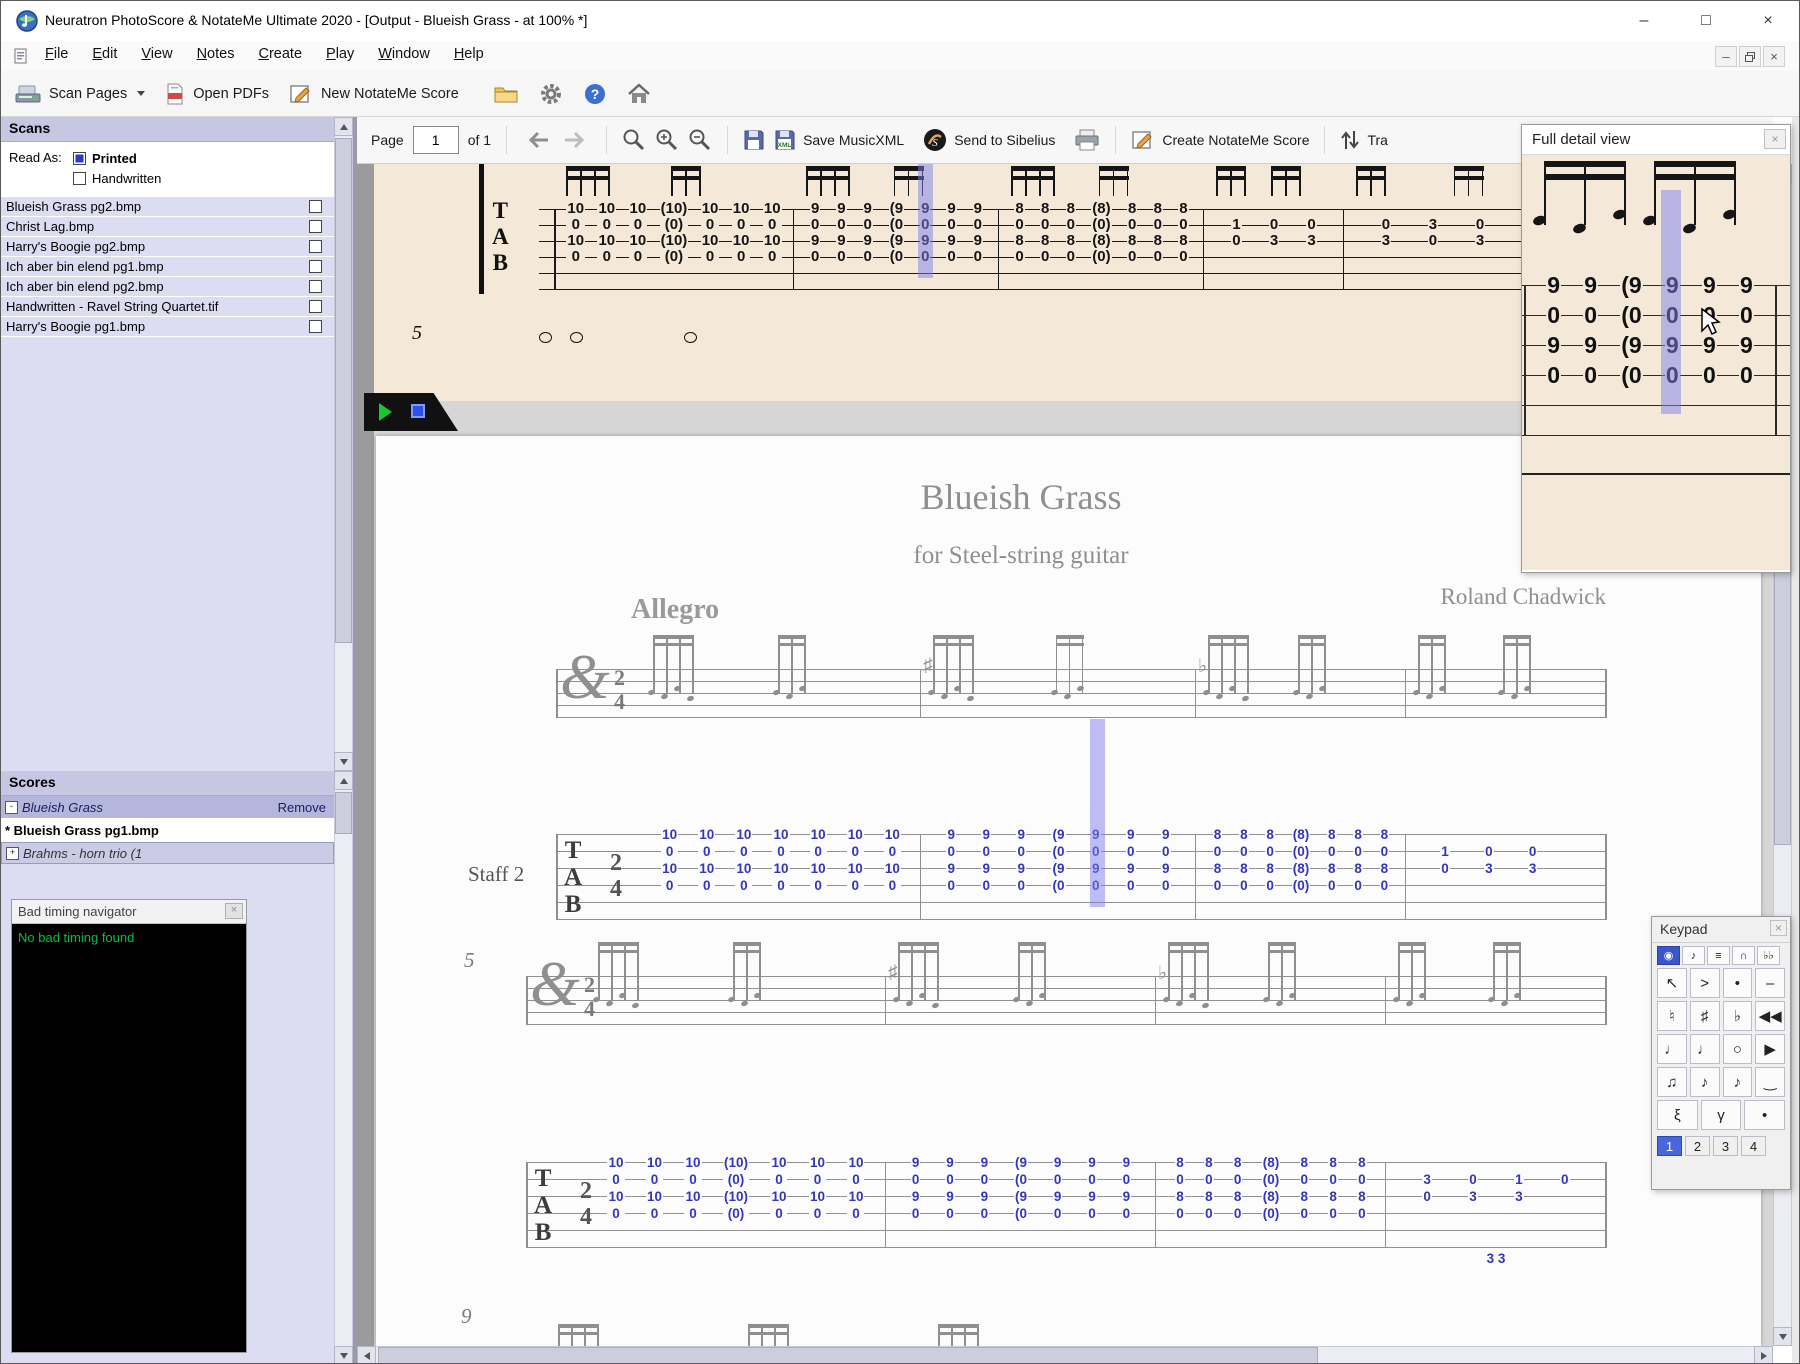  Describe the element at coordinates (343, 126) in the screenshot. I see `scroll-up-icon` at that location.